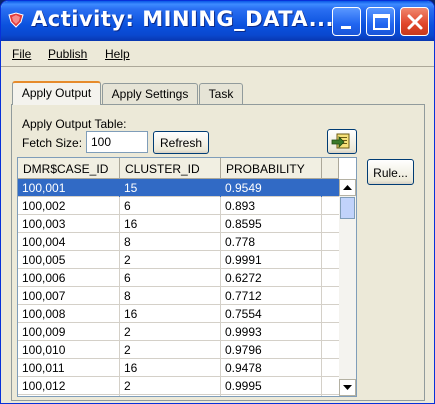 The image size is (435, 404). I want to click on menu-publish: Publish, so click(67, 54).